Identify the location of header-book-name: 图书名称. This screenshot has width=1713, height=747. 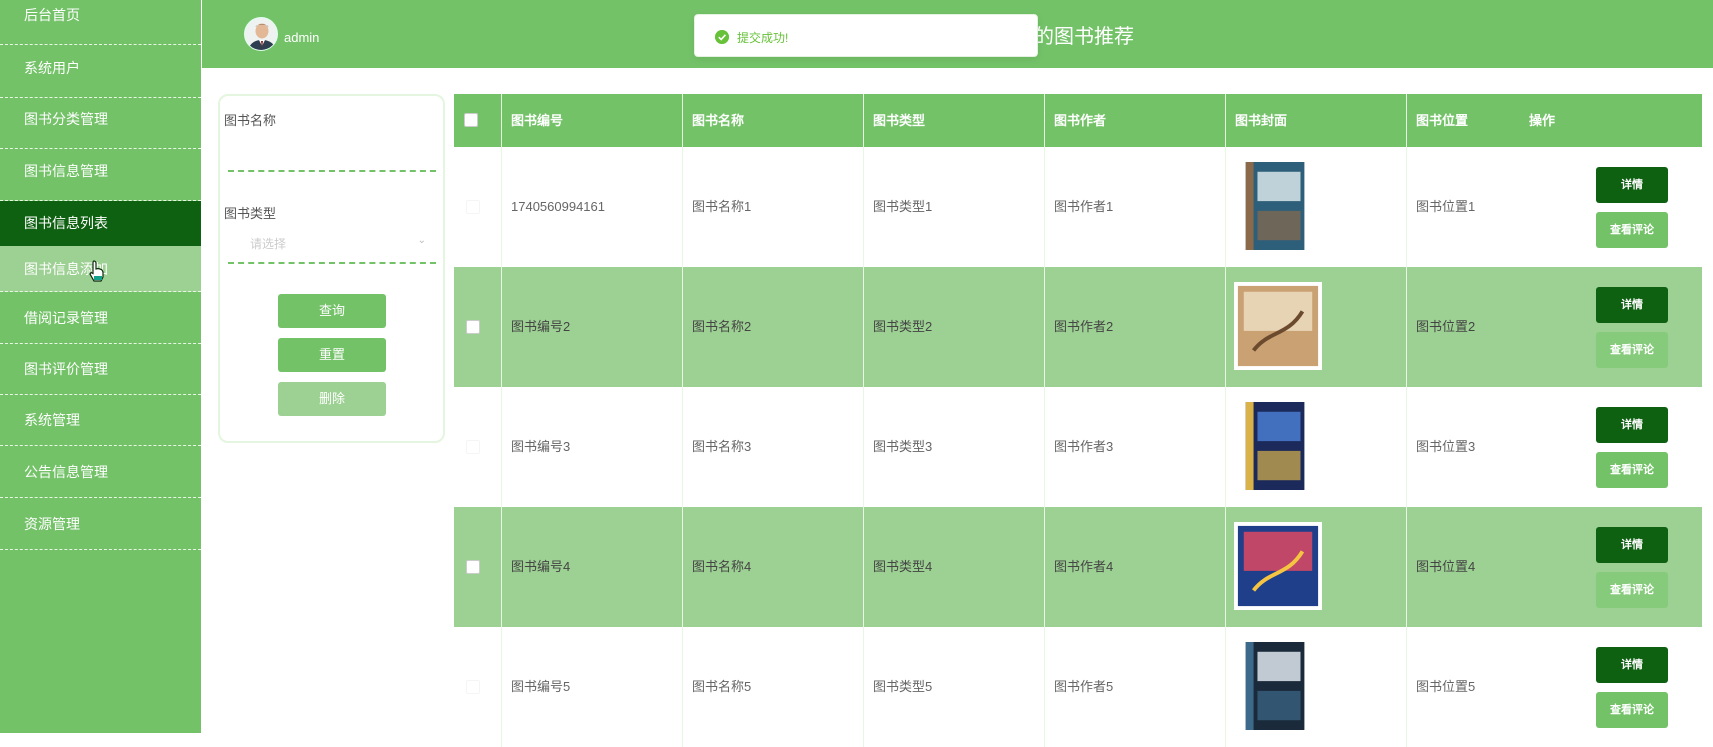
(773, 120).